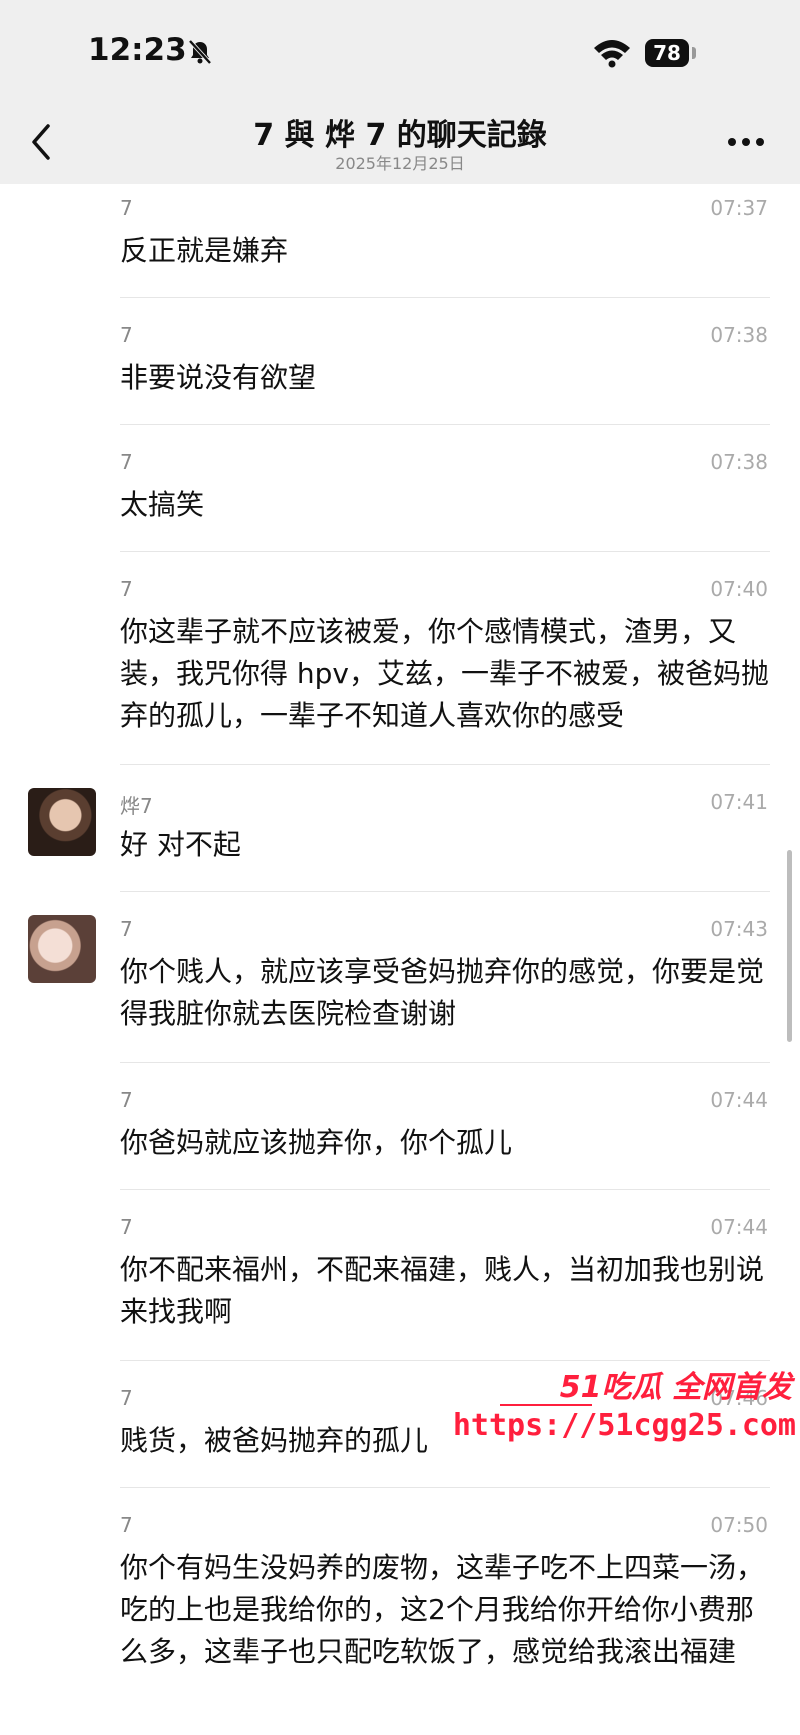 The width and height of the screenshot is (800, 1735). What do you see at coordinates (624, 1425) in the screenshot?
I see `watermark-url: https://51cgg25.com` at bounding box center [624, 1425].